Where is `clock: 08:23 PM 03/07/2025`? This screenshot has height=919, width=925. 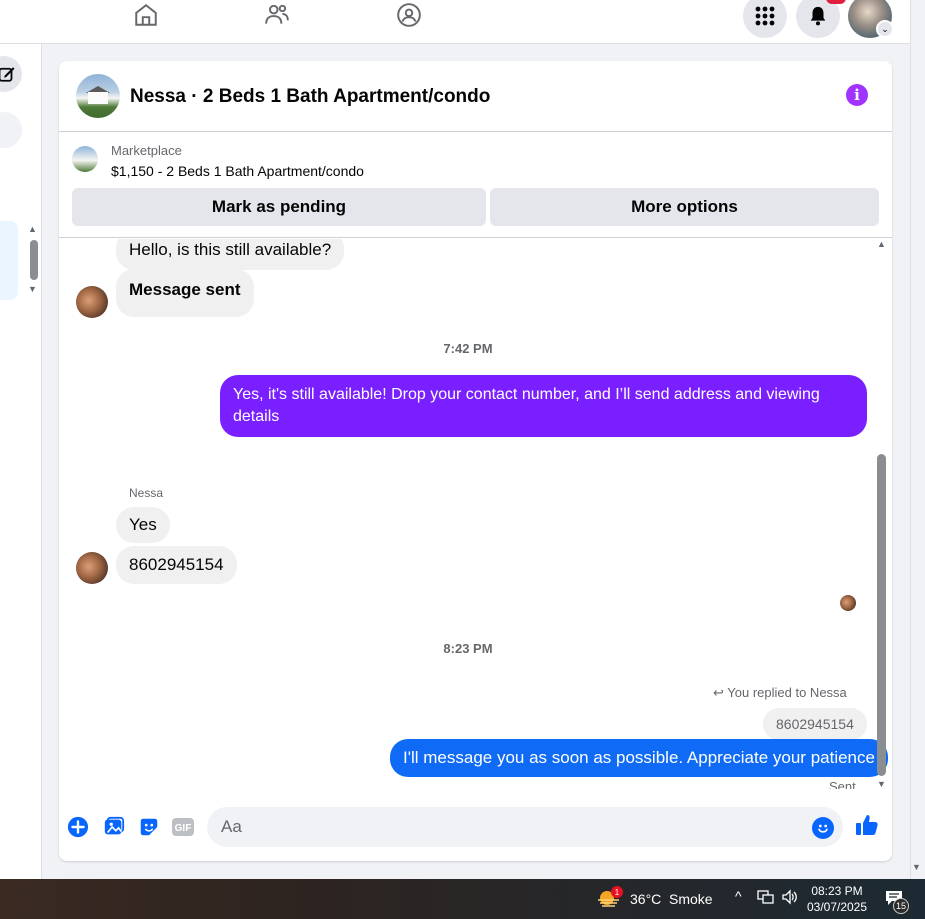
clock: 08:23 PM 03/07/2025 is located at coordinates (837, 899).